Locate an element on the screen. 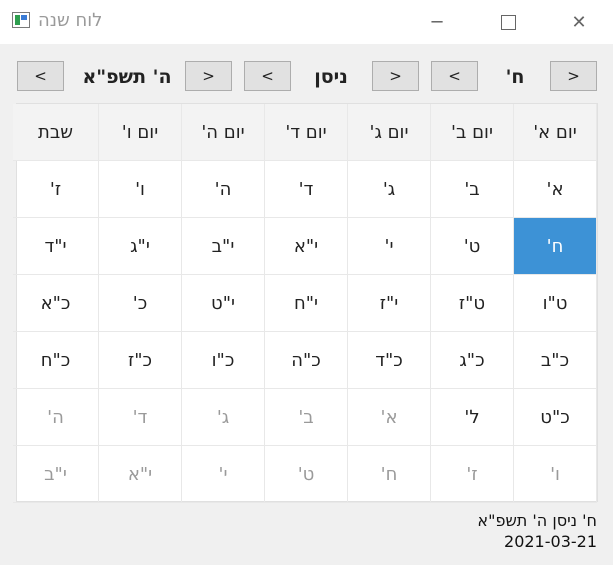  day-cell: כ"ו is located at coordinates (223, 360).